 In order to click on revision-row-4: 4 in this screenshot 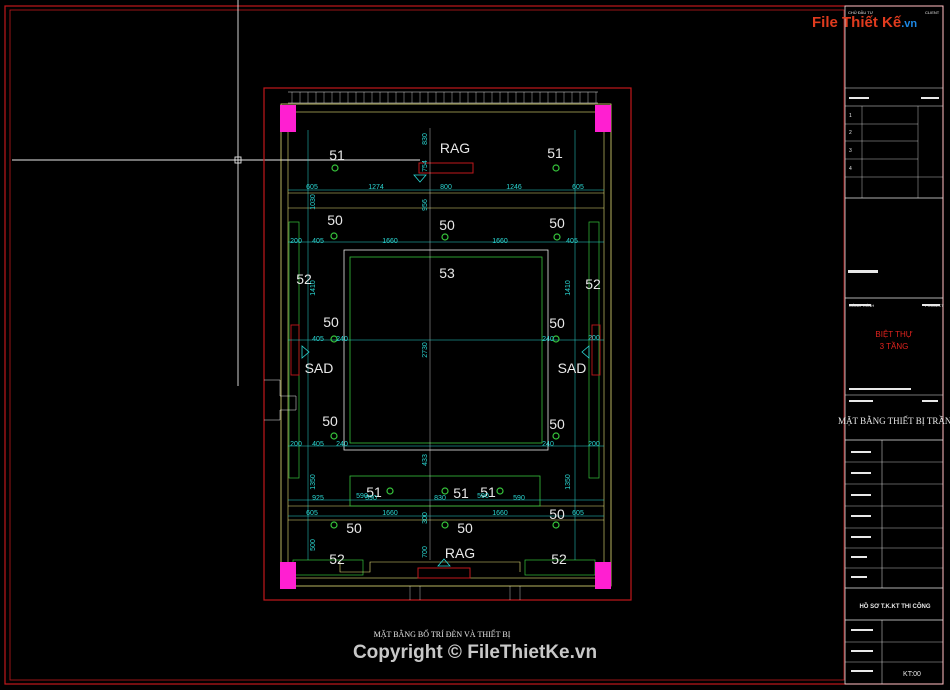, I will do `click(850, 169)`.